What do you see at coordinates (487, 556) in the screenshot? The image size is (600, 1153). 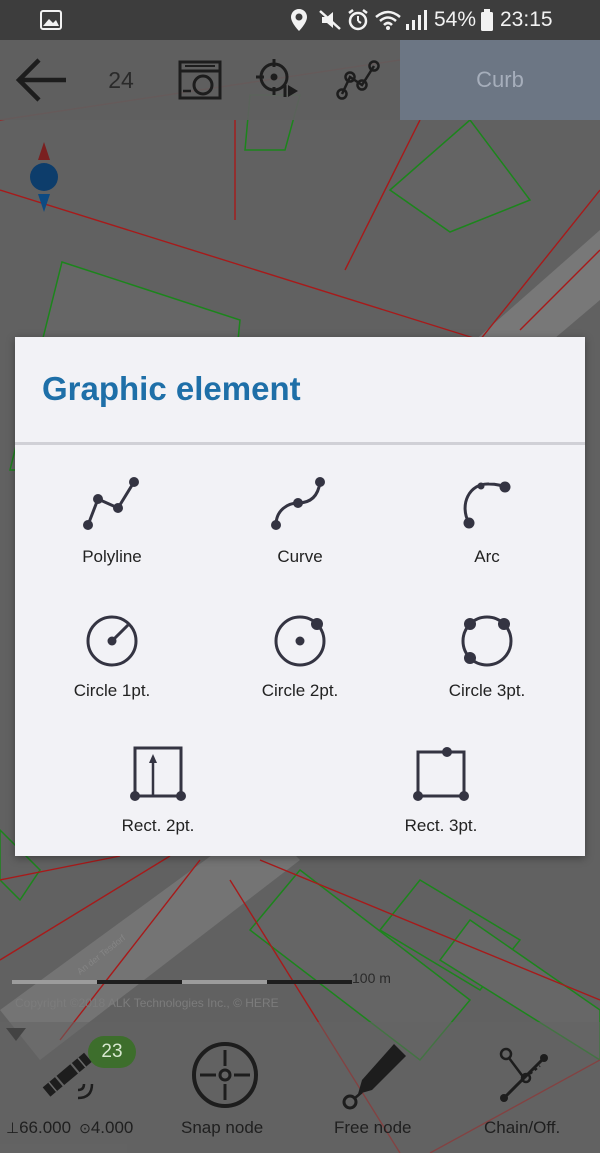 I see `option-label: Arc` at bounding box center [487, 556].